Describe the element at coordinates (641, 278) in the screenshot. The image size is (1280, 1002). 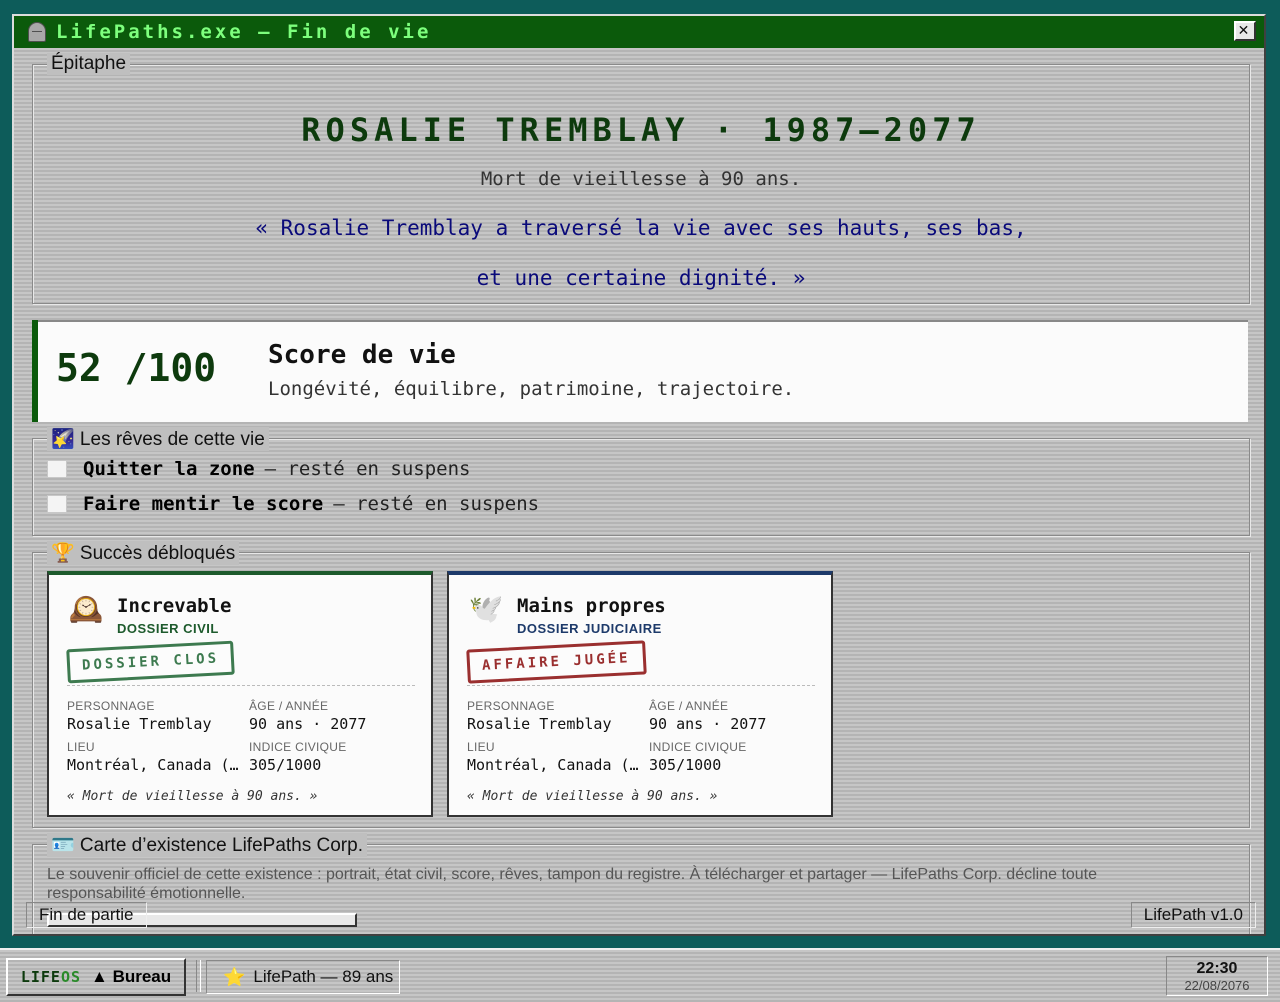
I see `epitaph-quote-line2: et une certaine dignité. »` at that location.